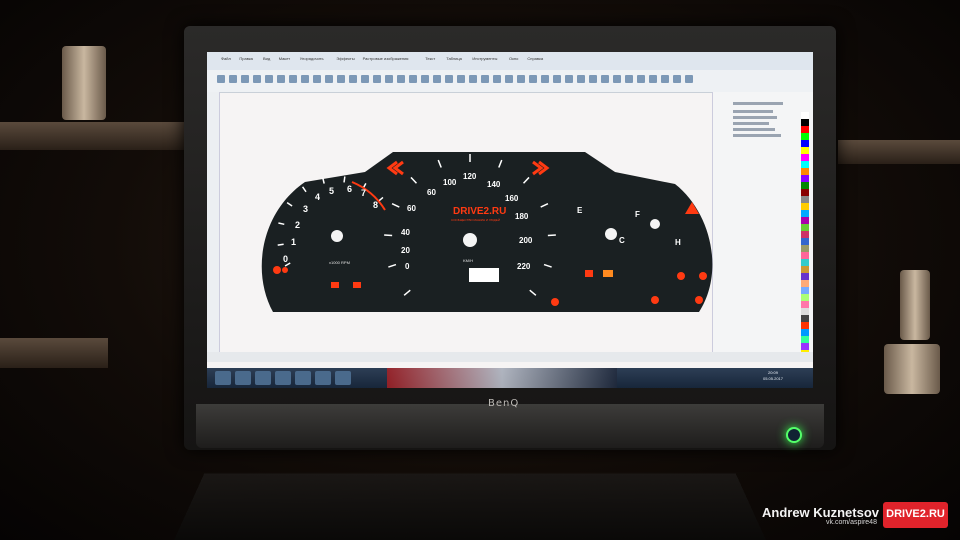 This screenshot has height=540, width=960. I want to click on menu-item: Окно, so click(513, 58).